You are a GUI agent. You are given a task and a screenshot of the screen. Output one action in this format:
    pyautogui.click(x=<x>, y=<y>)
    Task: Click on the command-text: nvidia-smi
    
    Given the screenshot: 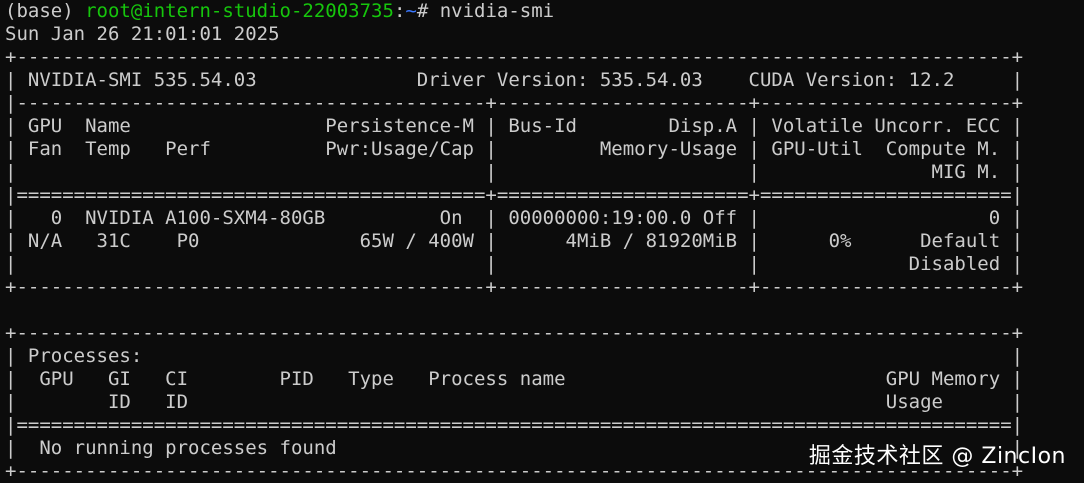 What is the action you would take?
    pyautogui.click(x=497, y=11)
    